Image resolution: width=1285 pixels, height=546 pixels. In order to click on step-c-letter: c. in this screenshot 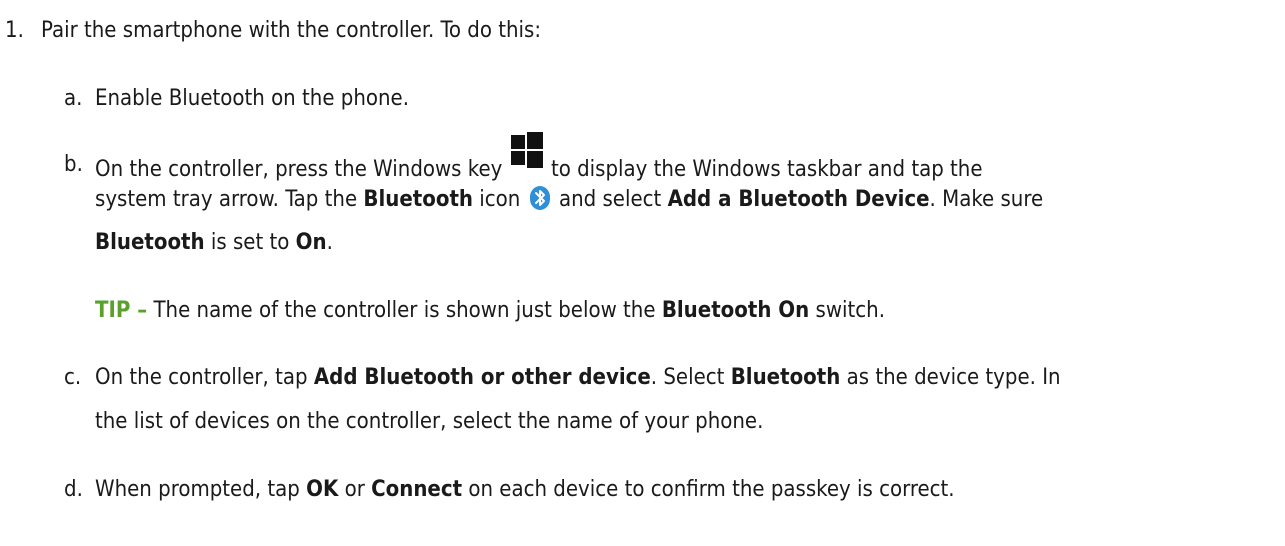, I will do `click(73, 377)`.